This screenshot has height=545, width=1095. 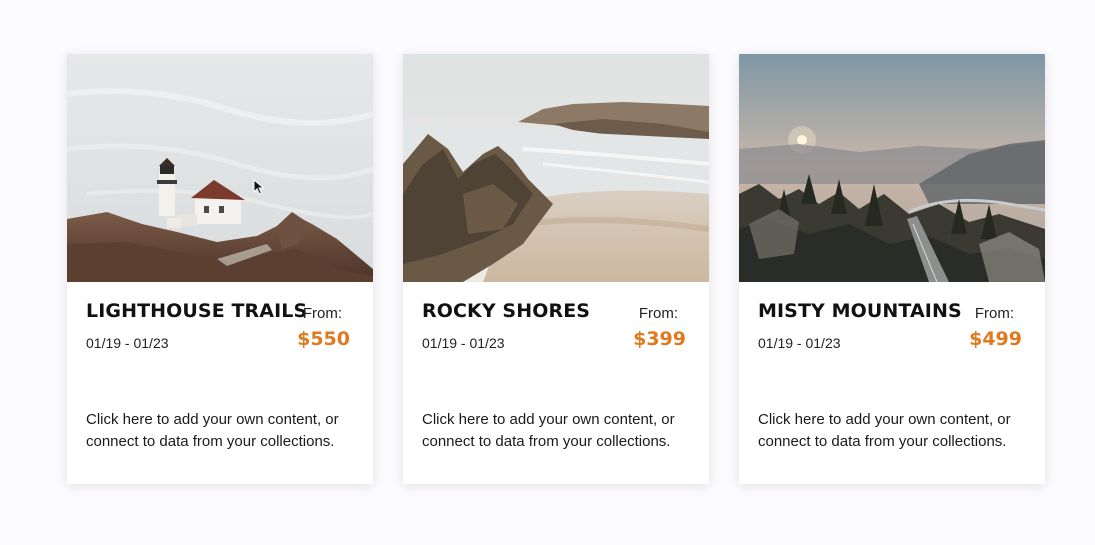 What do you see at coordinates (892, 168) in the screenshot?
I see `misty-mountain-photo` at bounding box center [892, 168].